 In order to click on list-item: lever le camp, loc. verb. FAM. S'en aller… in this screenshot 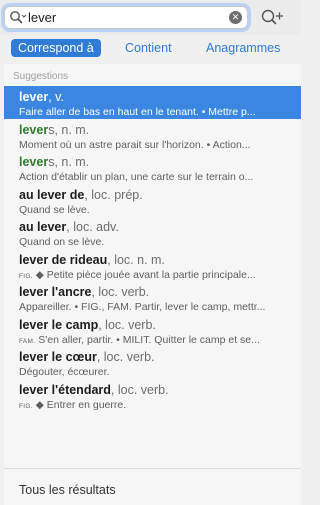, I will do `click(152, 330)`.